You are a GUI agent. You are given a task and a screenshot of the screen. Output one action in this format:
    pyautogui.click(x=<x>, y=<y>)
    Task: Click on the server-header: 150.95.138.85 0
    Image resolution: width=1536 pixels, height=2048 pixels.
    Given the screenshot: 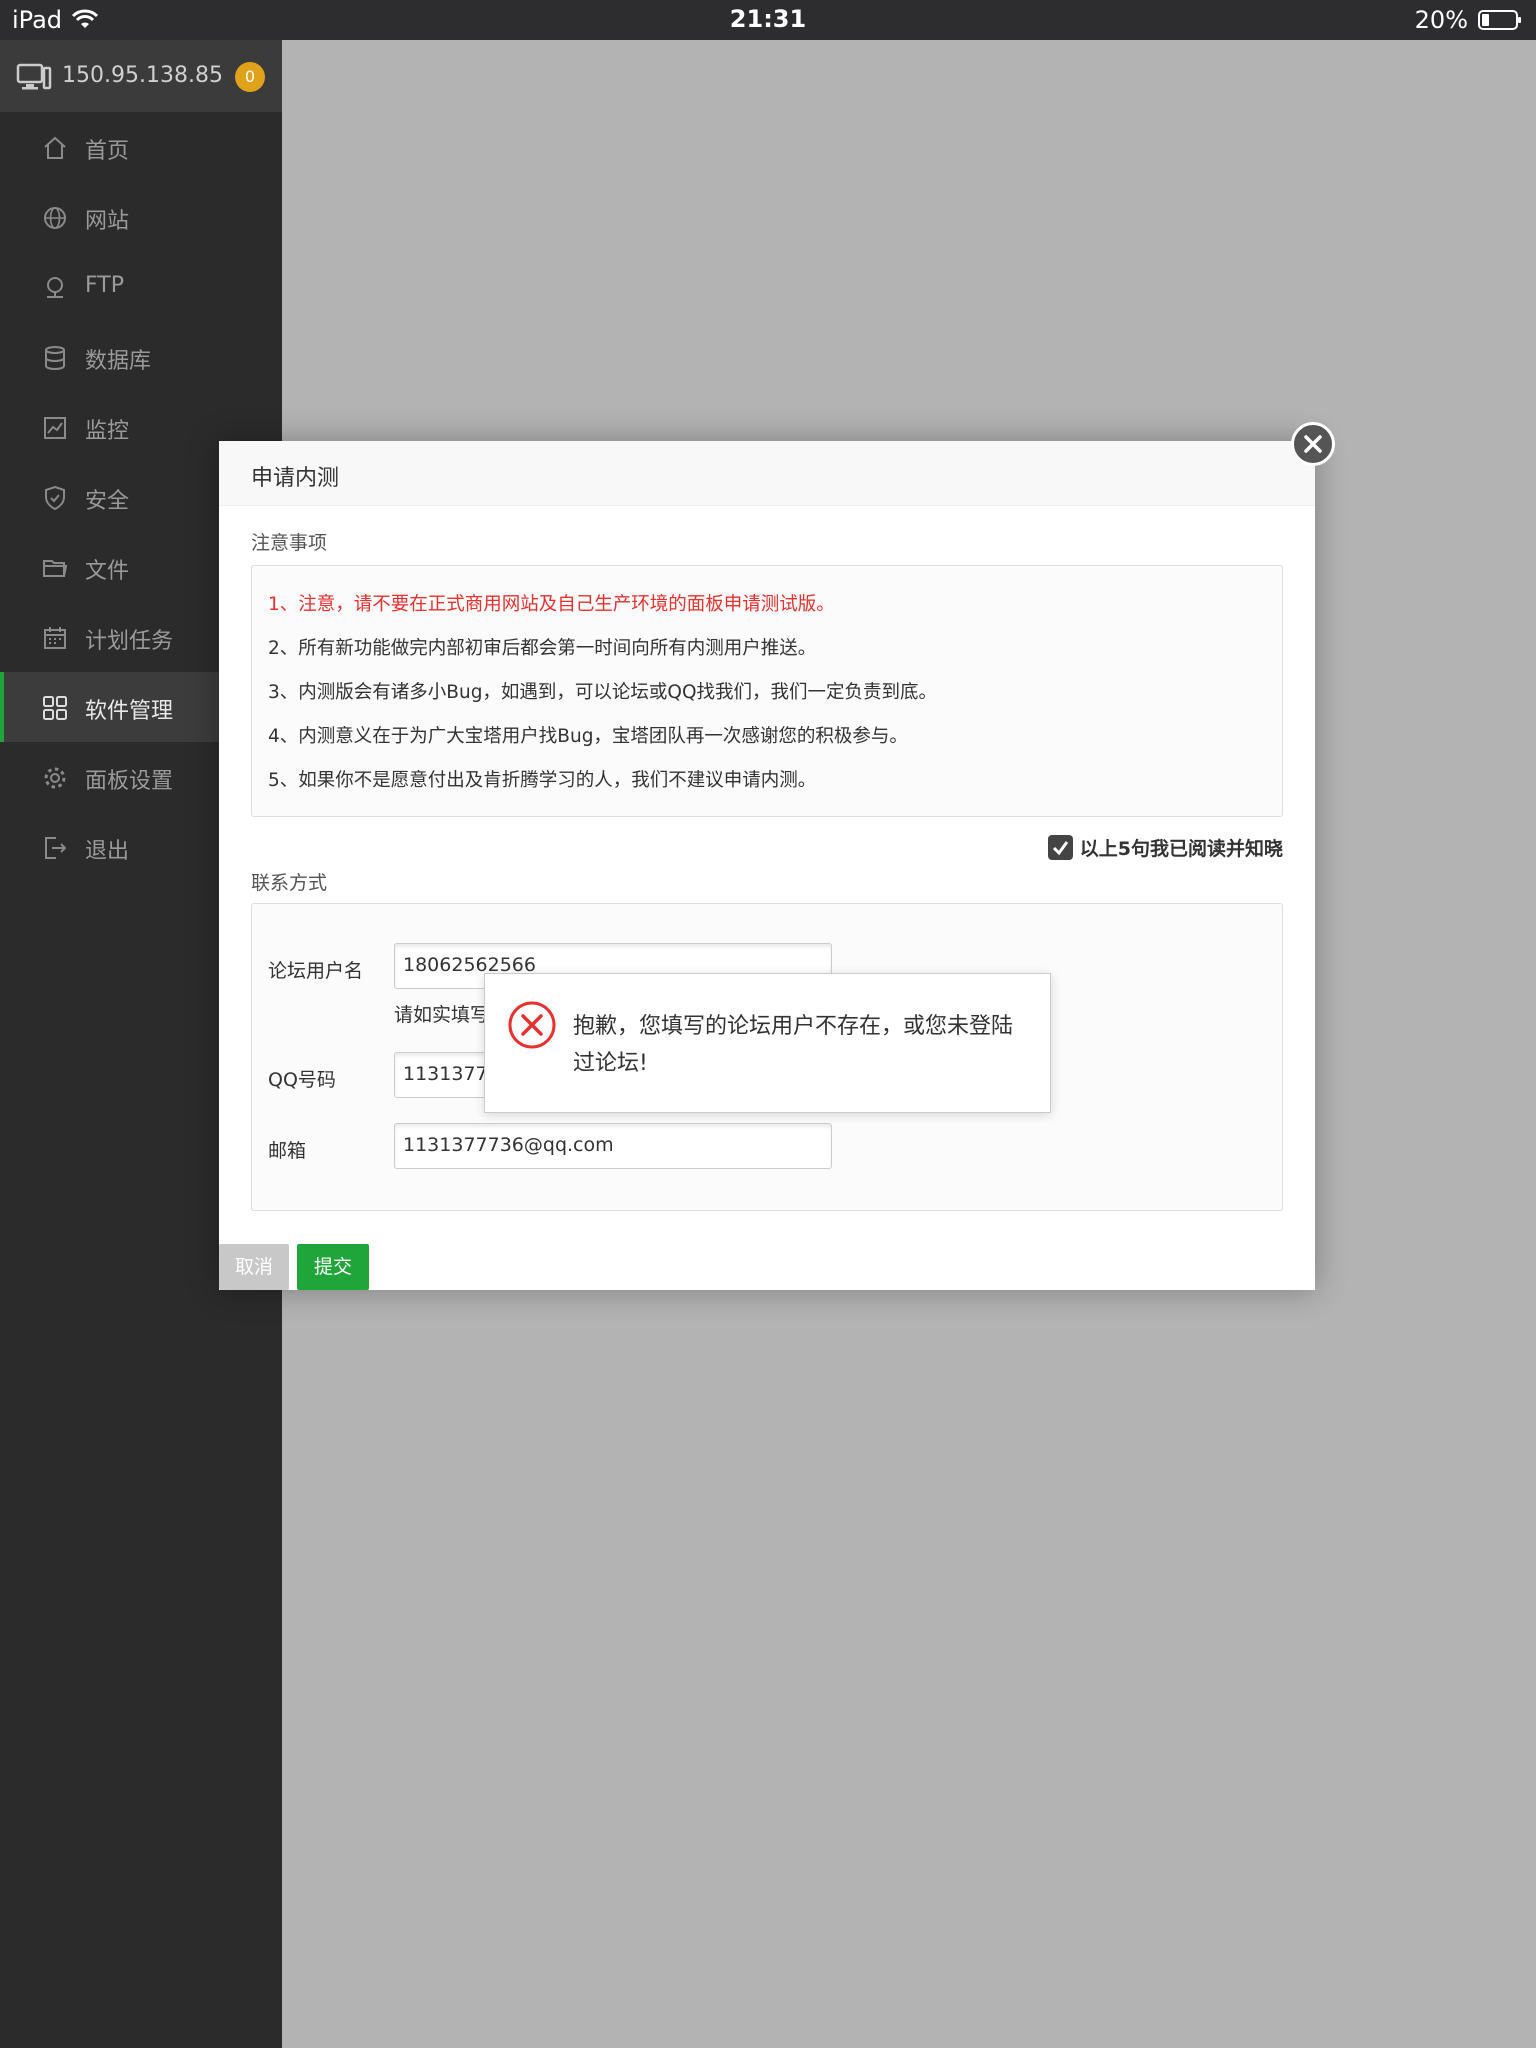 What is the action you would take?
    pyautogui.click(x=141, y=76)
    